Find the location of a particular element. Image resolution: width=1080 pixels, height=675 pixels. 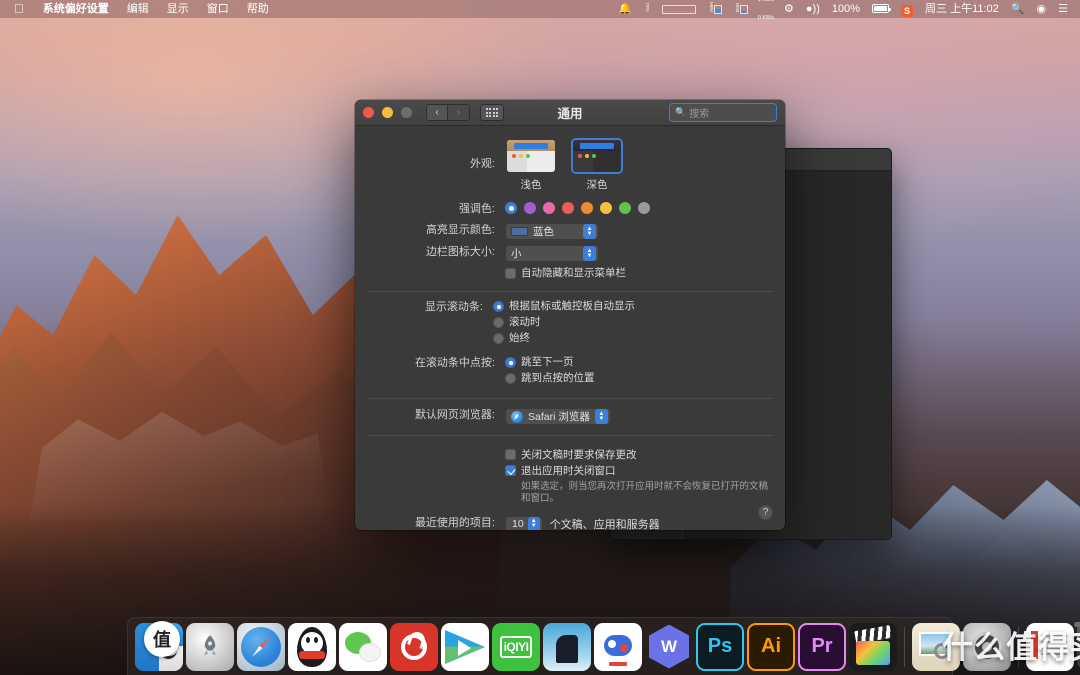

clock-datetime: 周三 上午11:02 is located at coordinates (962, 9).